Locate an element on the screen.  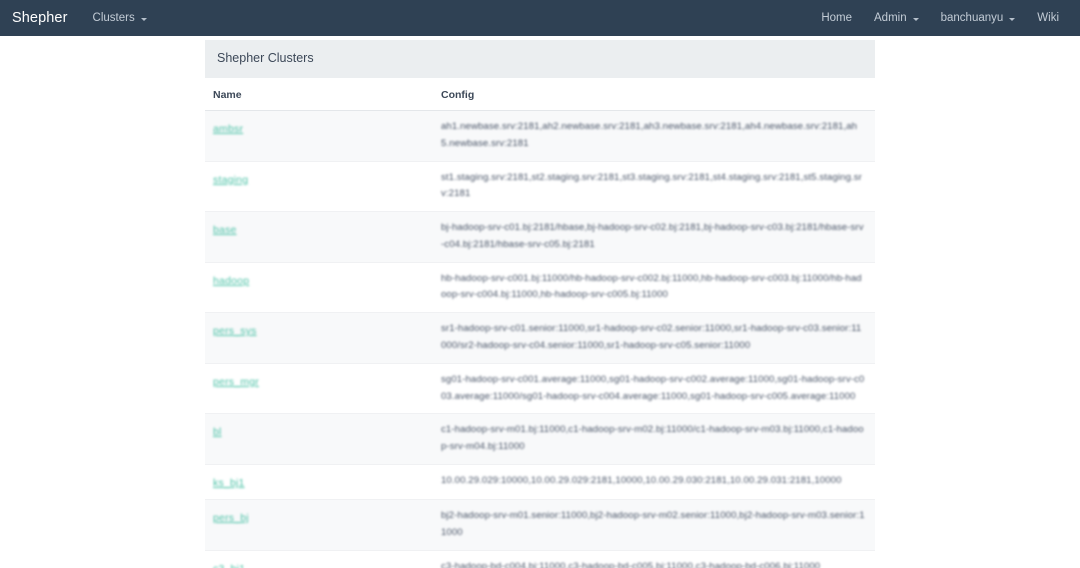
nav-item-clusters-label: Clusters is located at coordinates (113, 18).